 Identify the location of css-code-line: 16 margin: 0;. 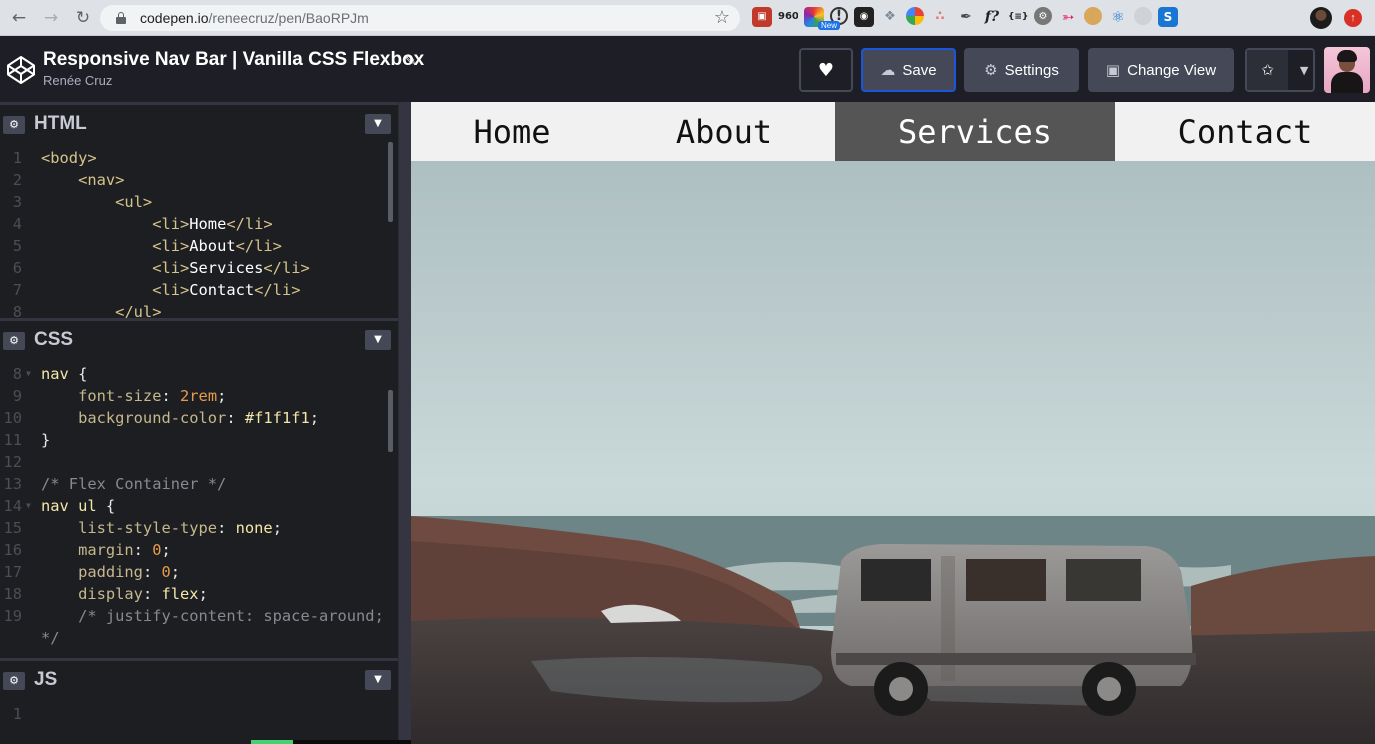
(195, 550).